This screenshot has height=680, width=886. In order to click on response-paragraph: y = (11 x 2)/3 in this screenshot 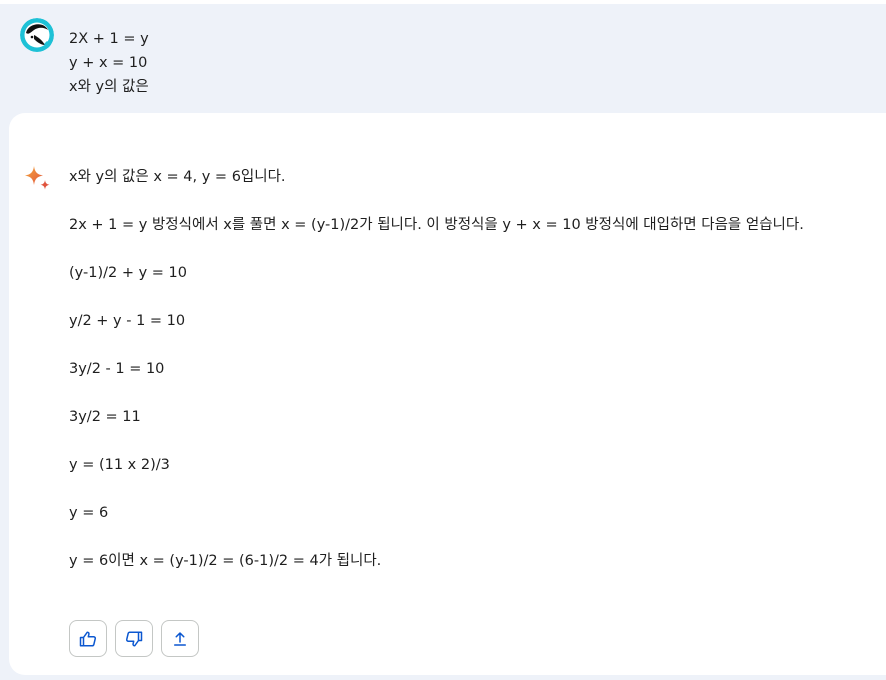, I will do `click(119, 465)`.